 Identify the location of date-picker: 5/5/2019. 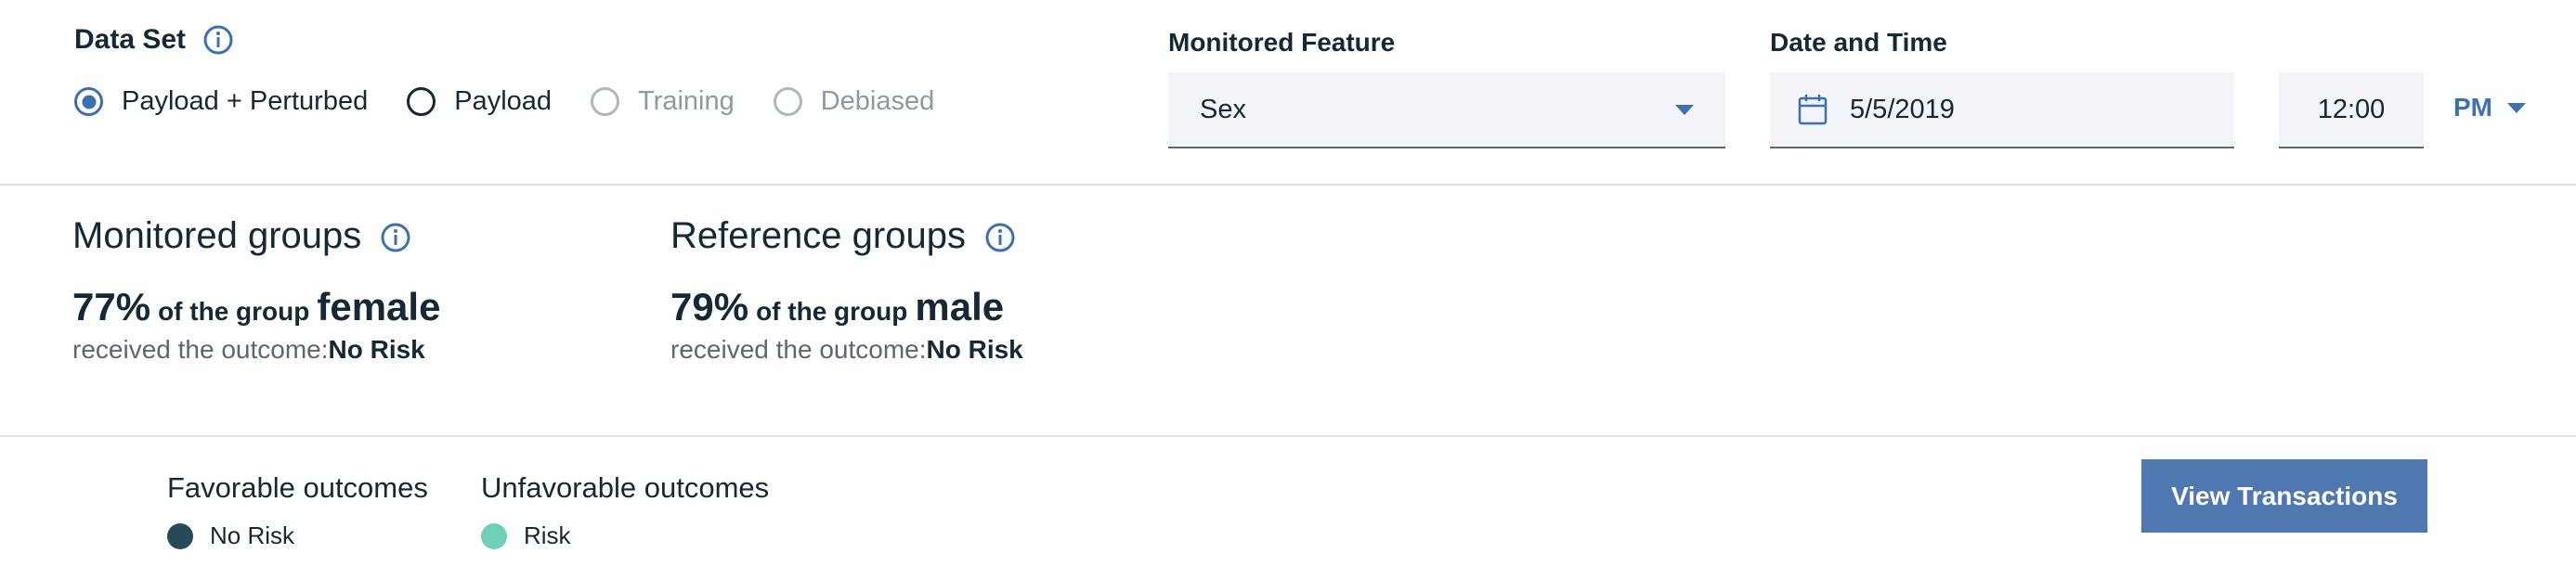
(2002, 110).